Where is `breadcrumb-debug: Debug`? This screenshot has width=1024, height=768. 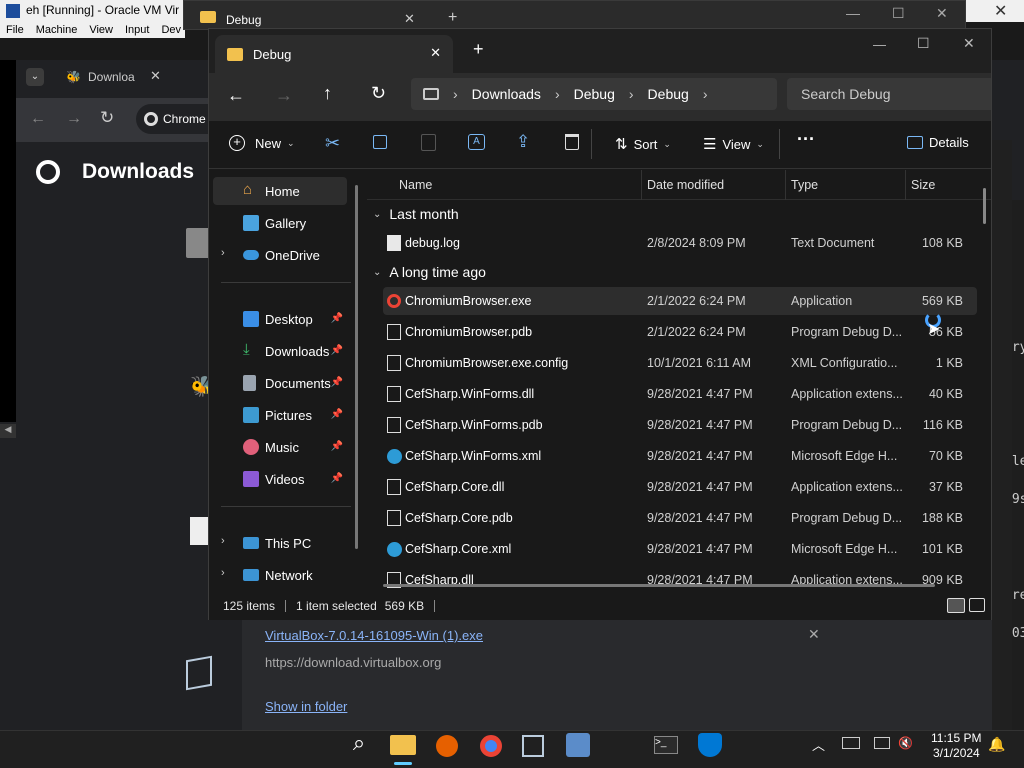 breadcrumb-debug: Debug is located at coordinates (594, 94).